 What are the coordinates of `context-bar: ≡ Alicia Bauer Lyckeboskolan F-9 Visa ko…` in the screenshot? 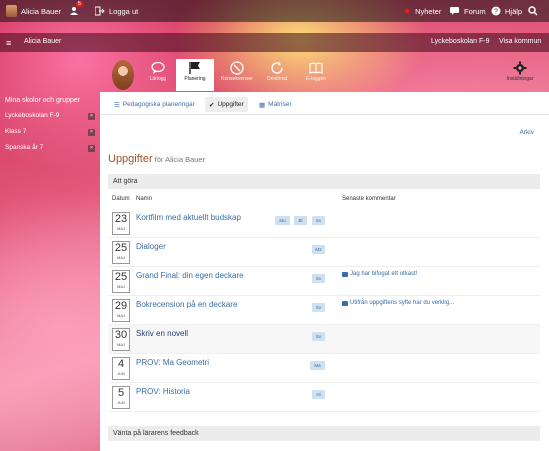 It's located at (274, 42).